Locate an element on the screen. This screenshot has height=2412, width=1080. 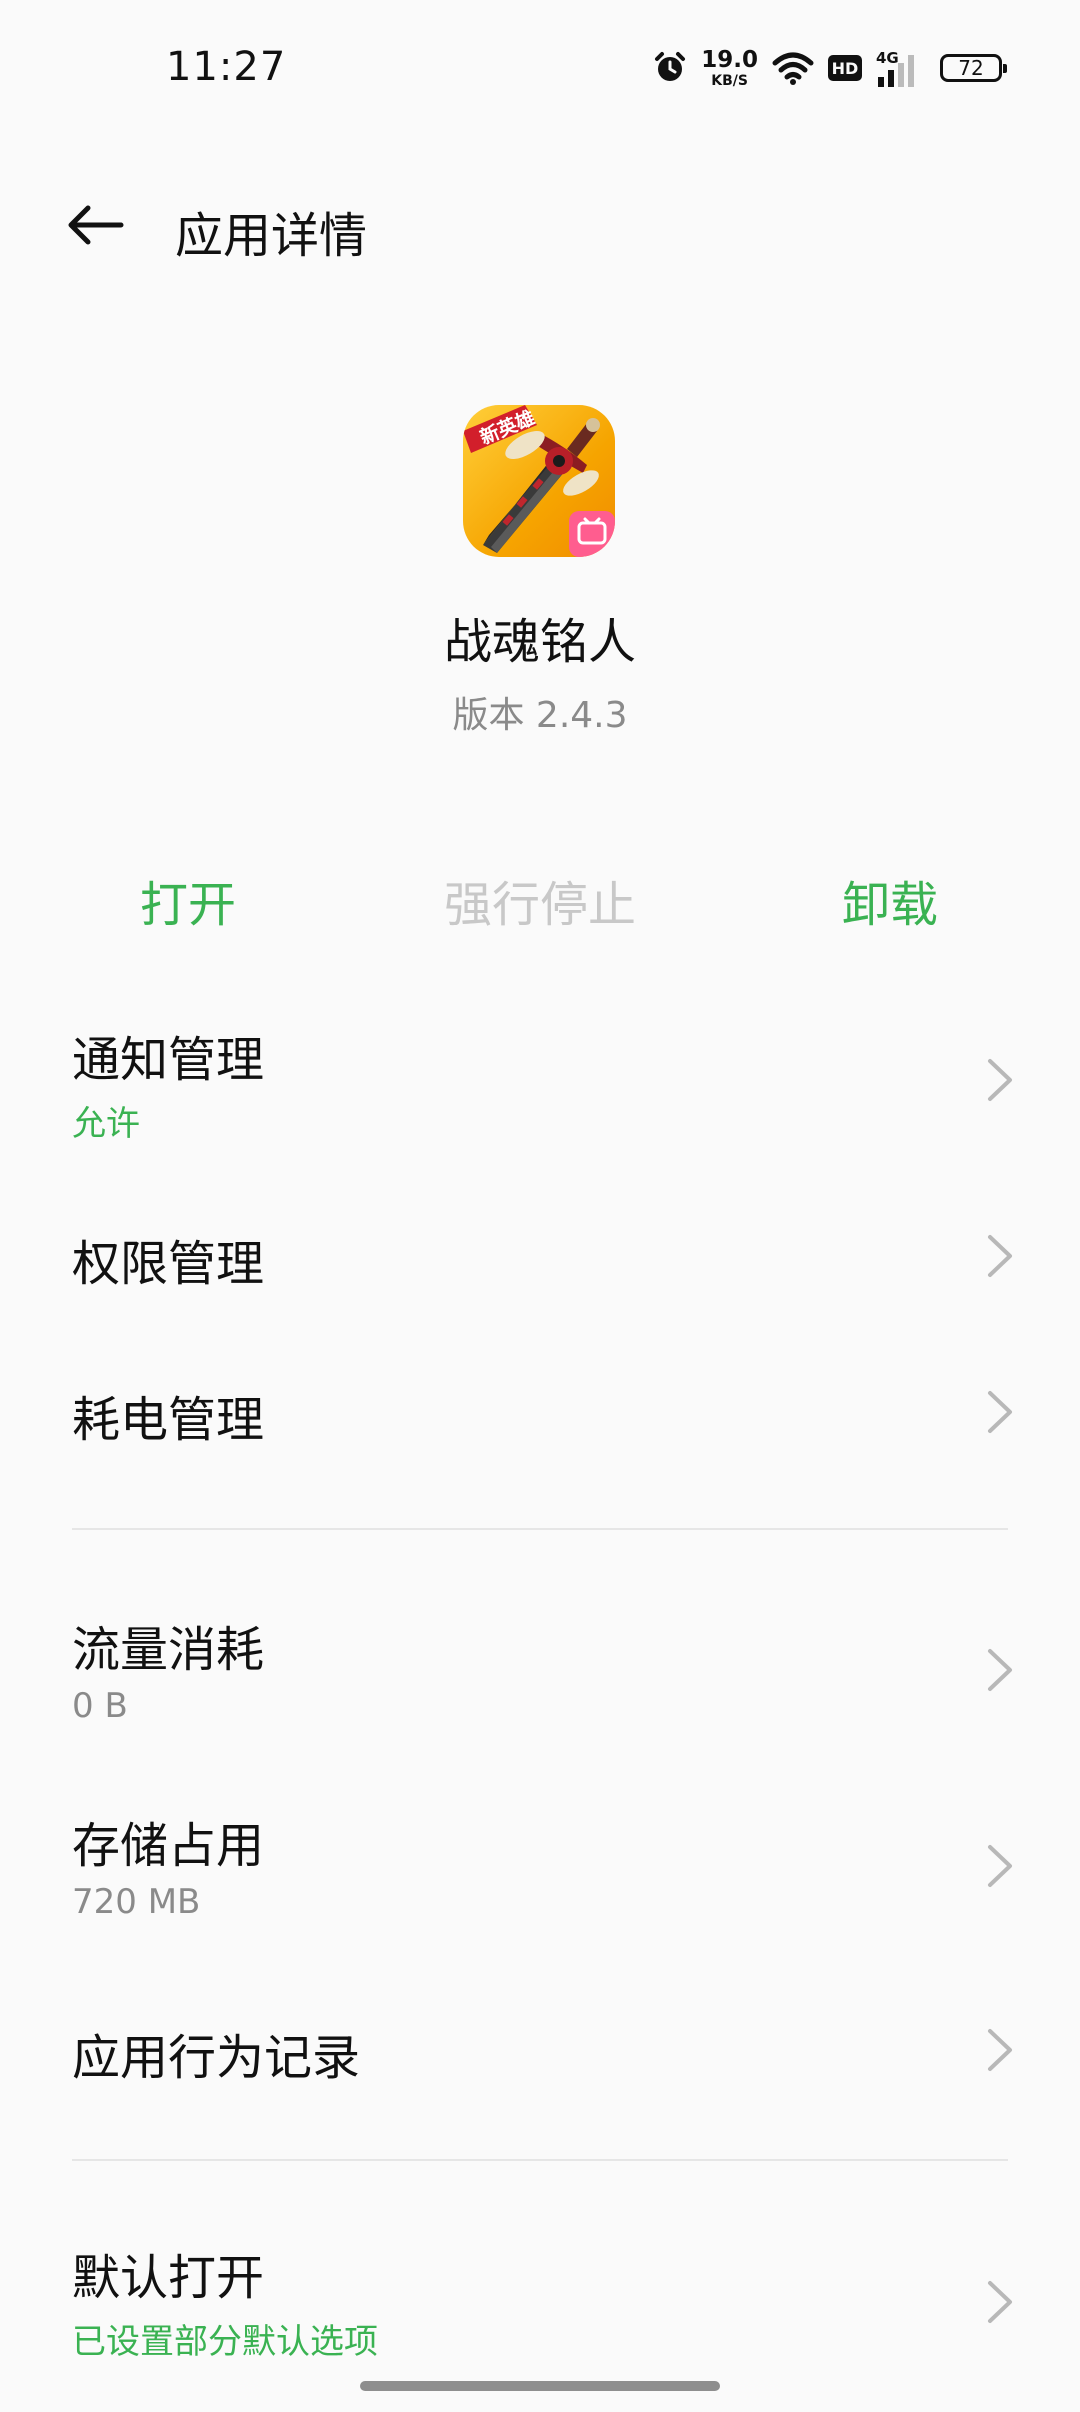
action-bar: 打开 强行停止 卸载 is located at coordinates (540, 905).